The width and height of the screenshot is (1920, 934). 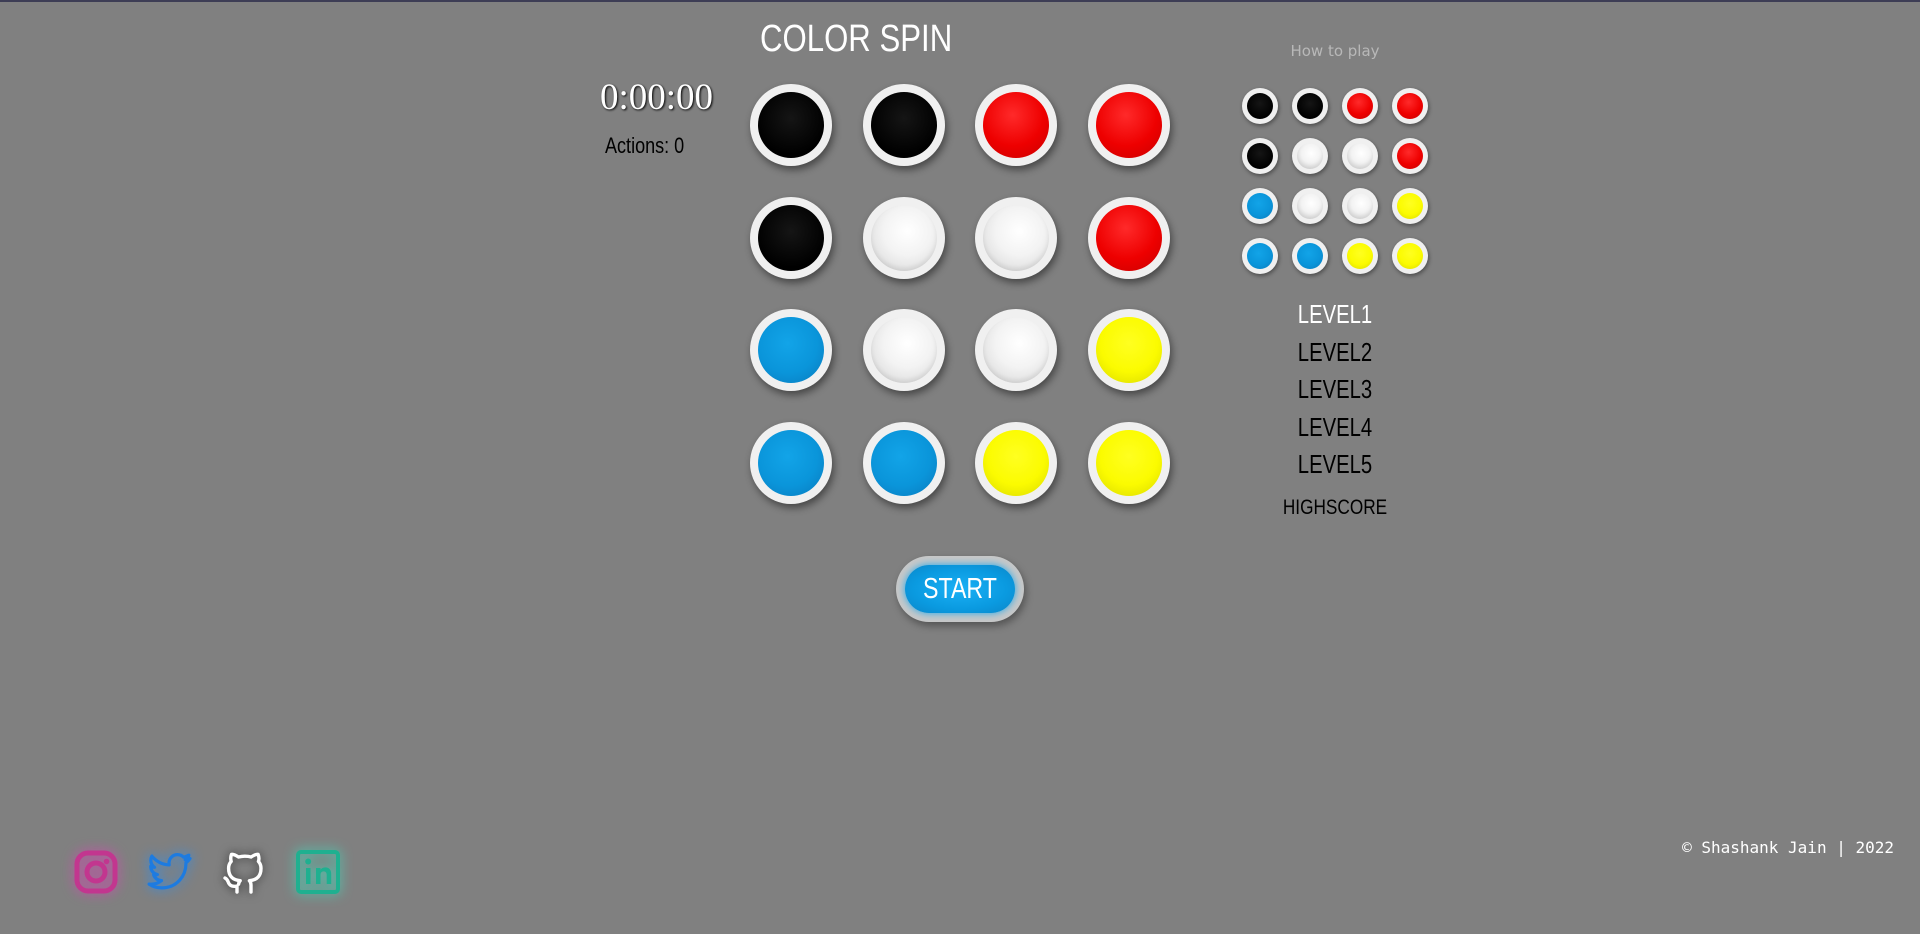 What do you see at coordinates (1335, 353) in the screenshot?
I see `level-2-button: LEVEL2` at bounding box center [1335, 353].